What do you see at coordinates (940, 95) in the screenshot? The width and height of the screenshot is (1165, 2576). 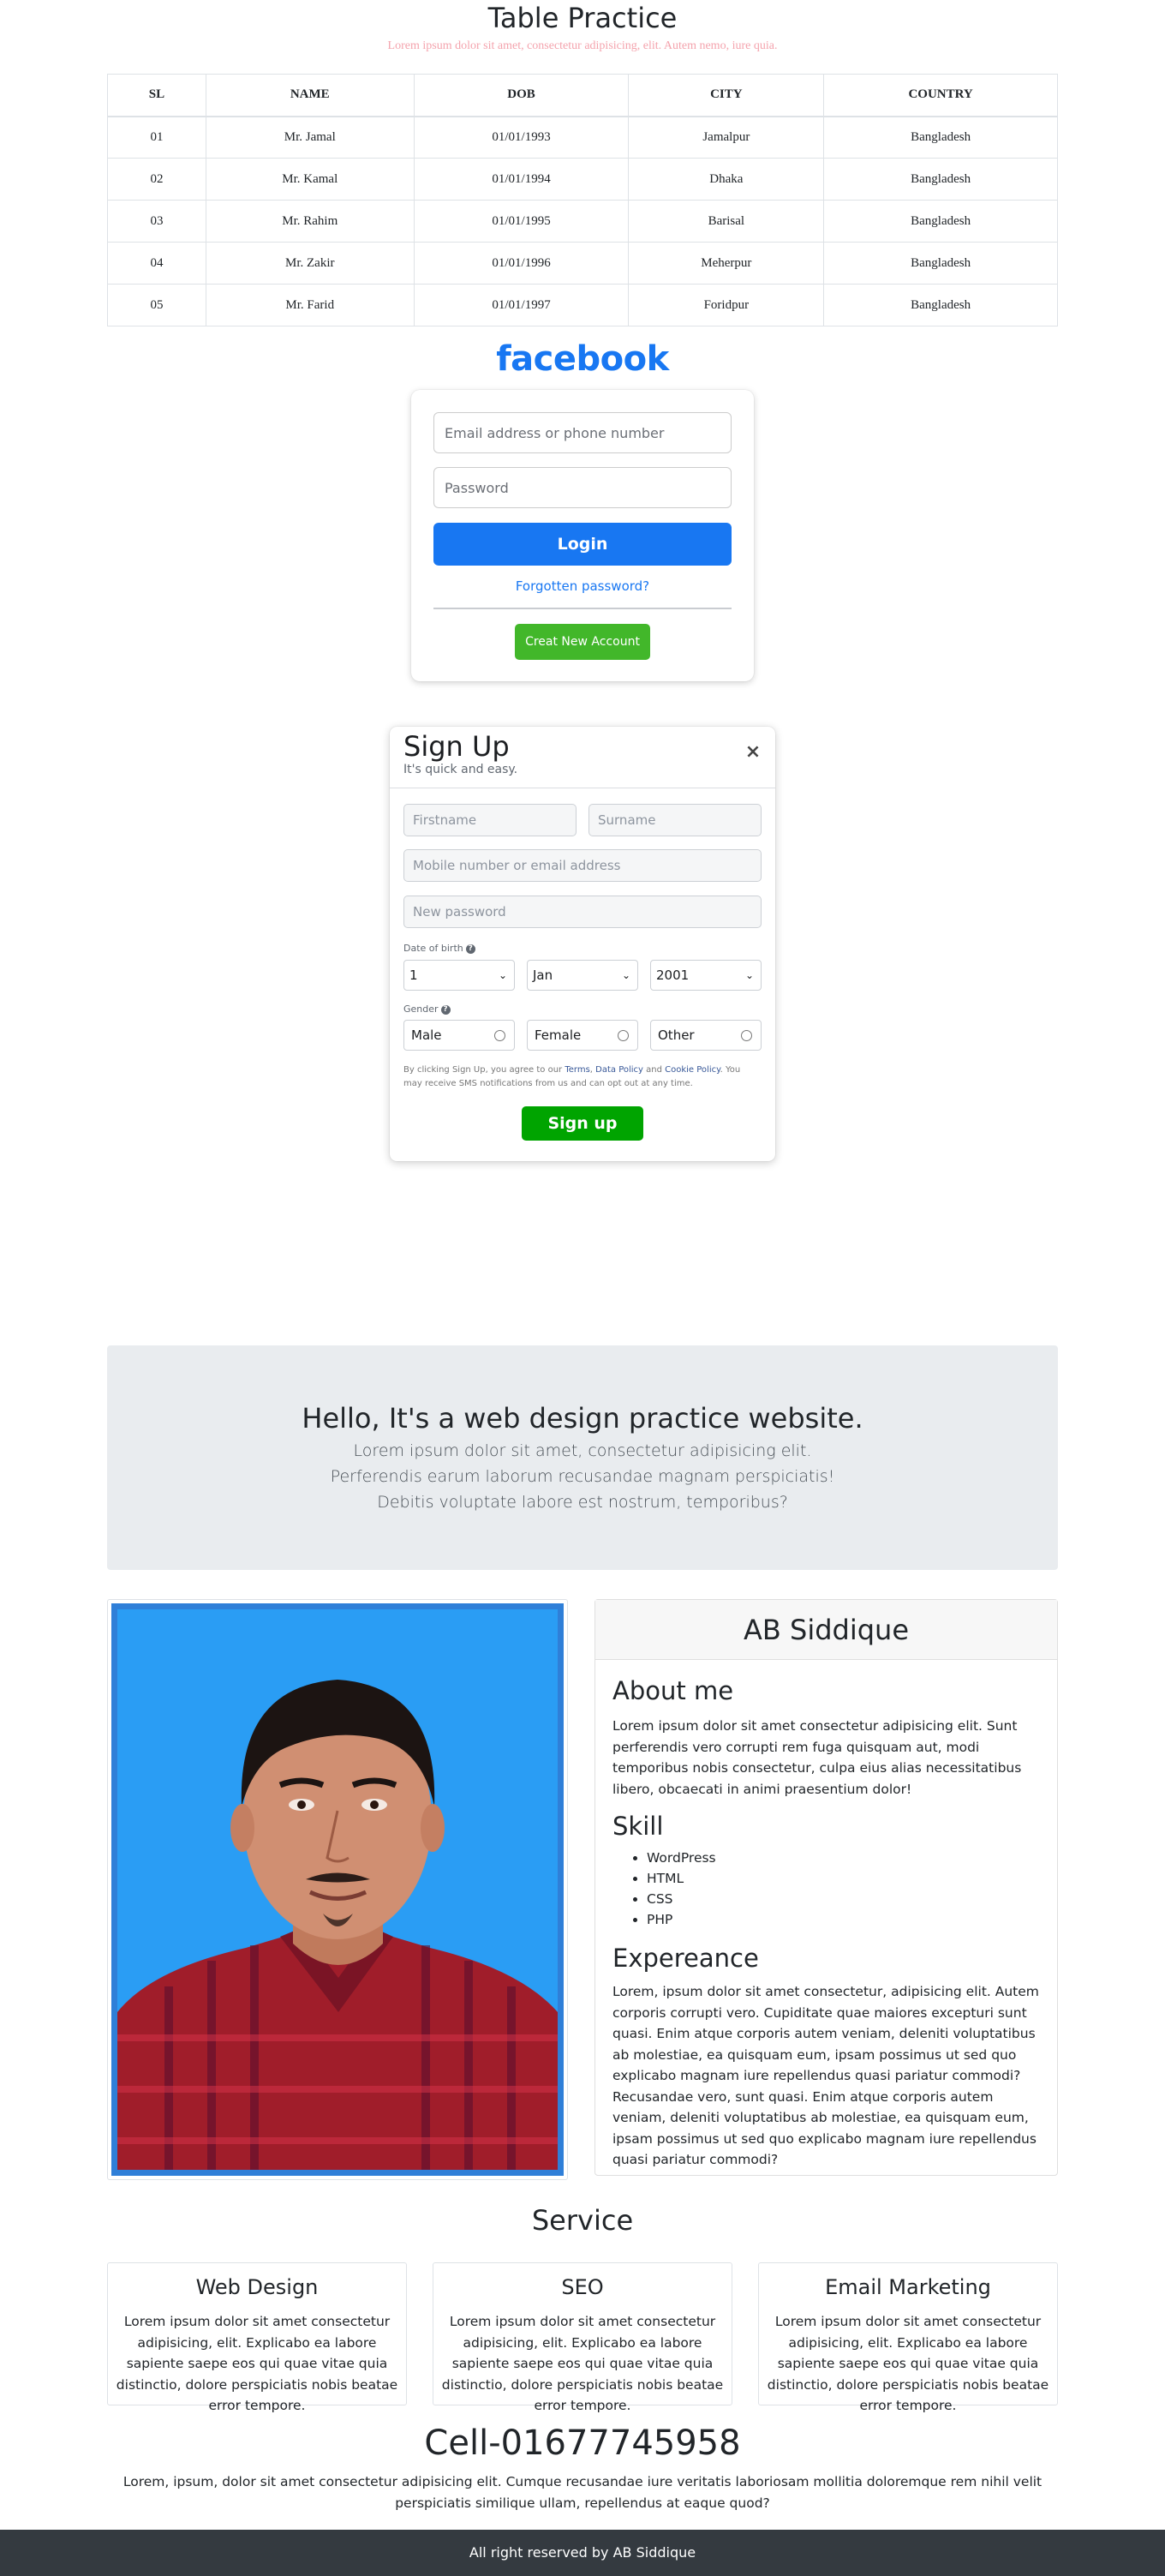 I see `column-header-country: COUNTRY` at bounding box center [940, 95].